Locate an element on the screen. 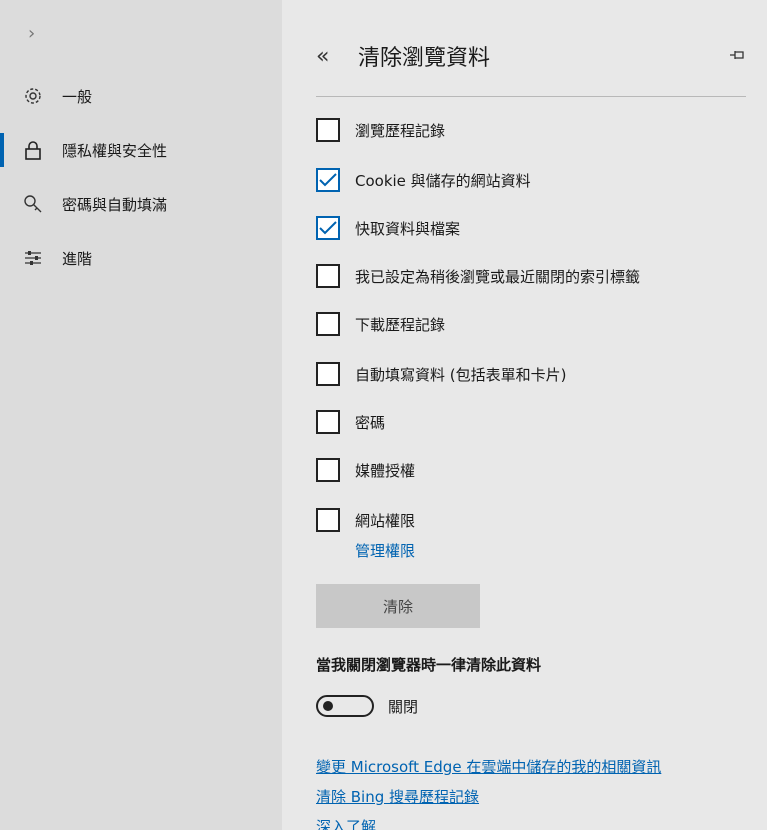 This screenshot has height=830, width=767. sliders-icon is located at coordinates (33, 258).